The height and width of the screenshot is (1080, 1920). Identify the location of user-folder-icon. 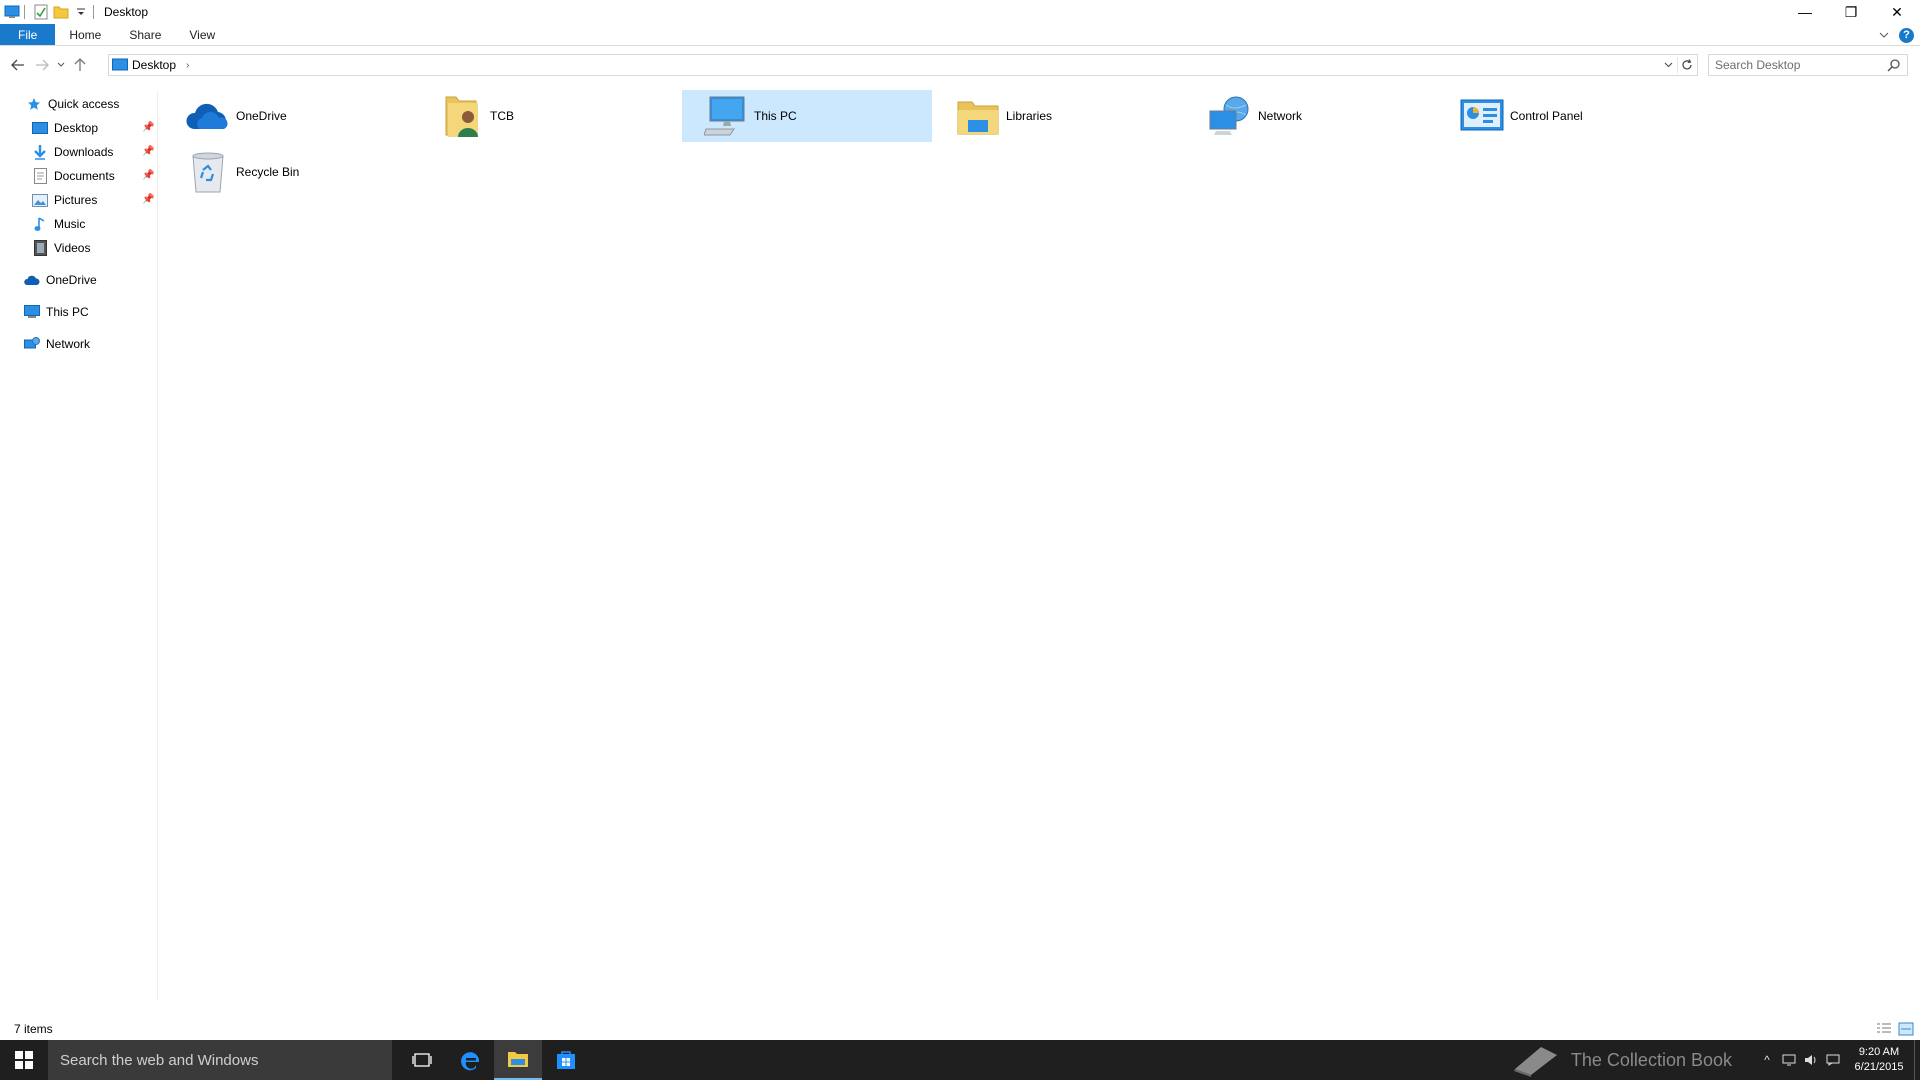
(462, 116).